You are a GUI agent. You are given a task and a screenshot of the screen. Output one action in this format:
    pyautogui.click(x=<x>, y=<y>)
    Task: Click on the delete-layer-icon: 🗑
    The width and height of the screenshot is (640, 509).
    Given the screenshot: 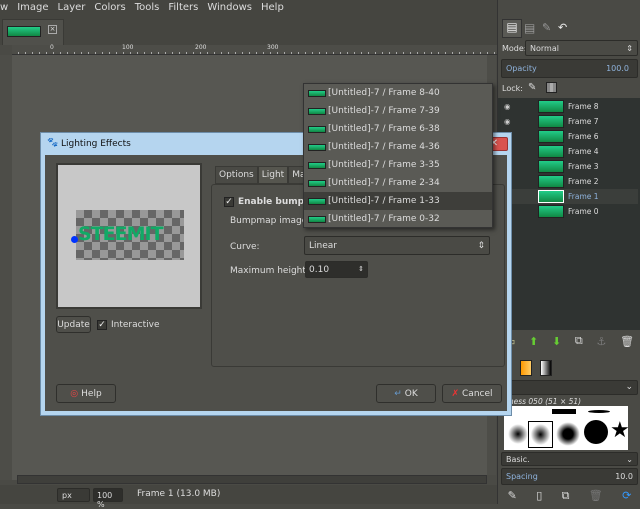 What is the action you would take?
    pyautogui.click(x=627, y=341)
    